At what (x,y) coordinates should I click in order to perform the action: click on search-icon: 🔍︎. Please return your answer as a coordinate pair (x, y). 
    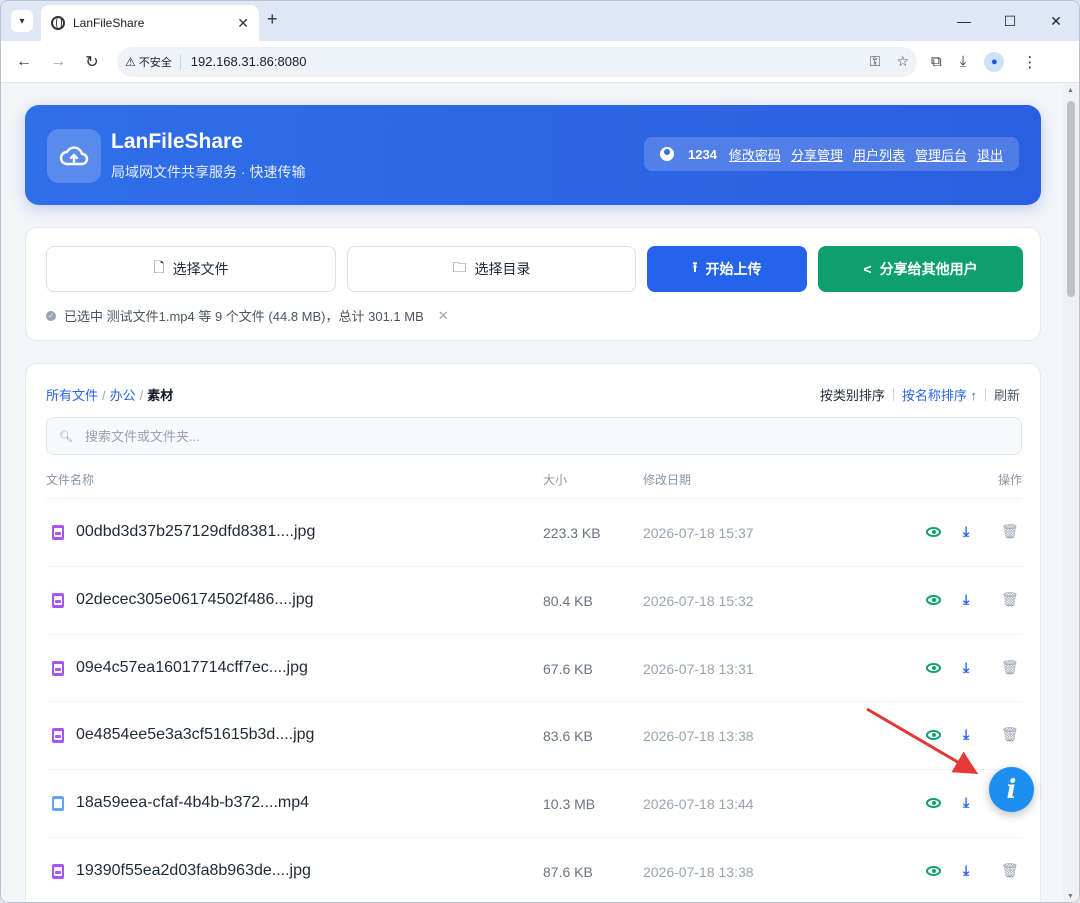
    Looking at the image, I should click on (66, 436).